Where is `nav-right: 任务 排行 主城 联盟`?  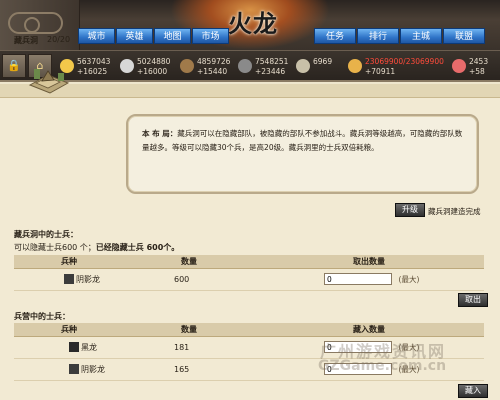 nav-right: 任务 排行 主城 联盟 is located at coordinates (400, 36).